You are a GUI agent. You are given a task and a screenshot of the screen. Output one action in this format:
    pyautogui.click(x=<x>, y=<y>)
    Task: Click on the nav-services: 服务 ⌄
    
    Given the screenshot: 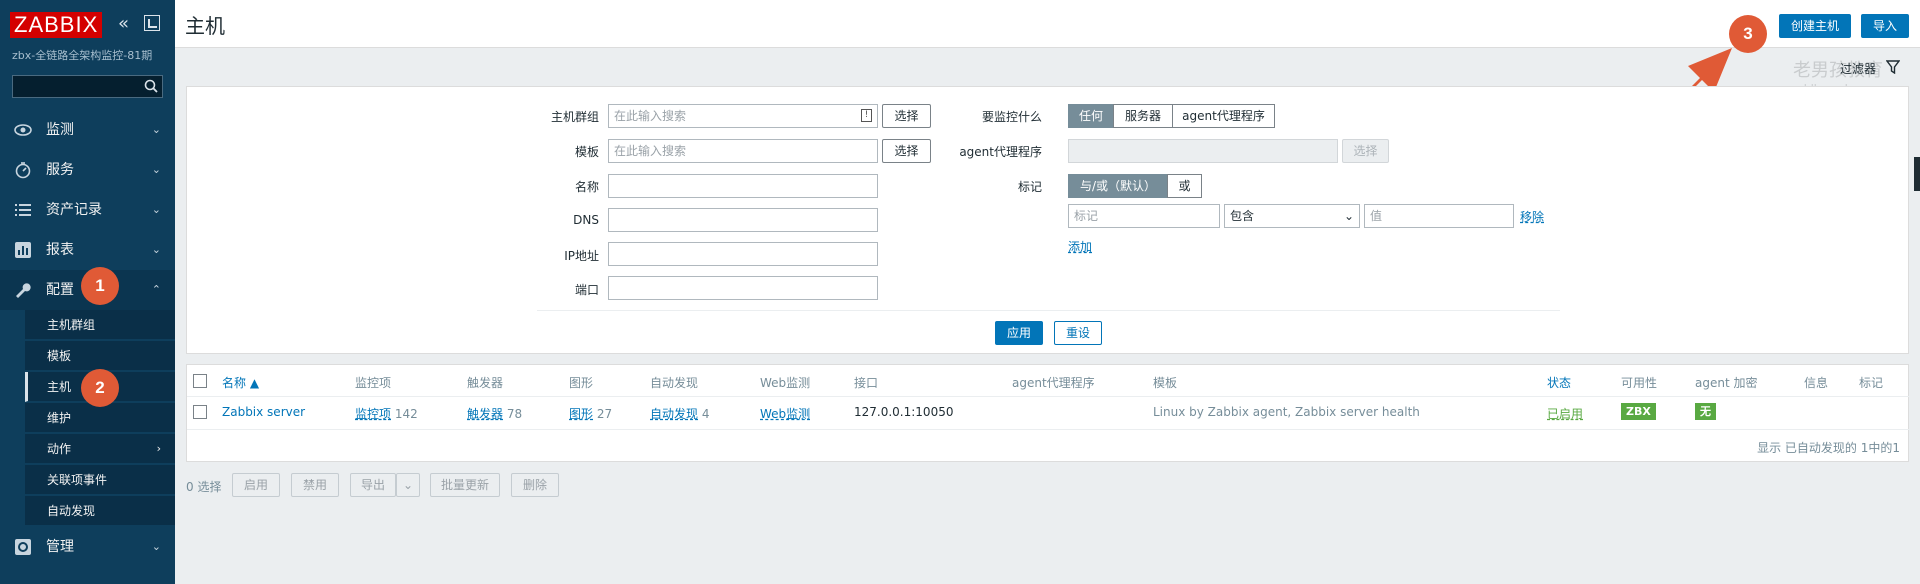 What is the action you would take?
    pyautogui.click(x=87, y=170)
    